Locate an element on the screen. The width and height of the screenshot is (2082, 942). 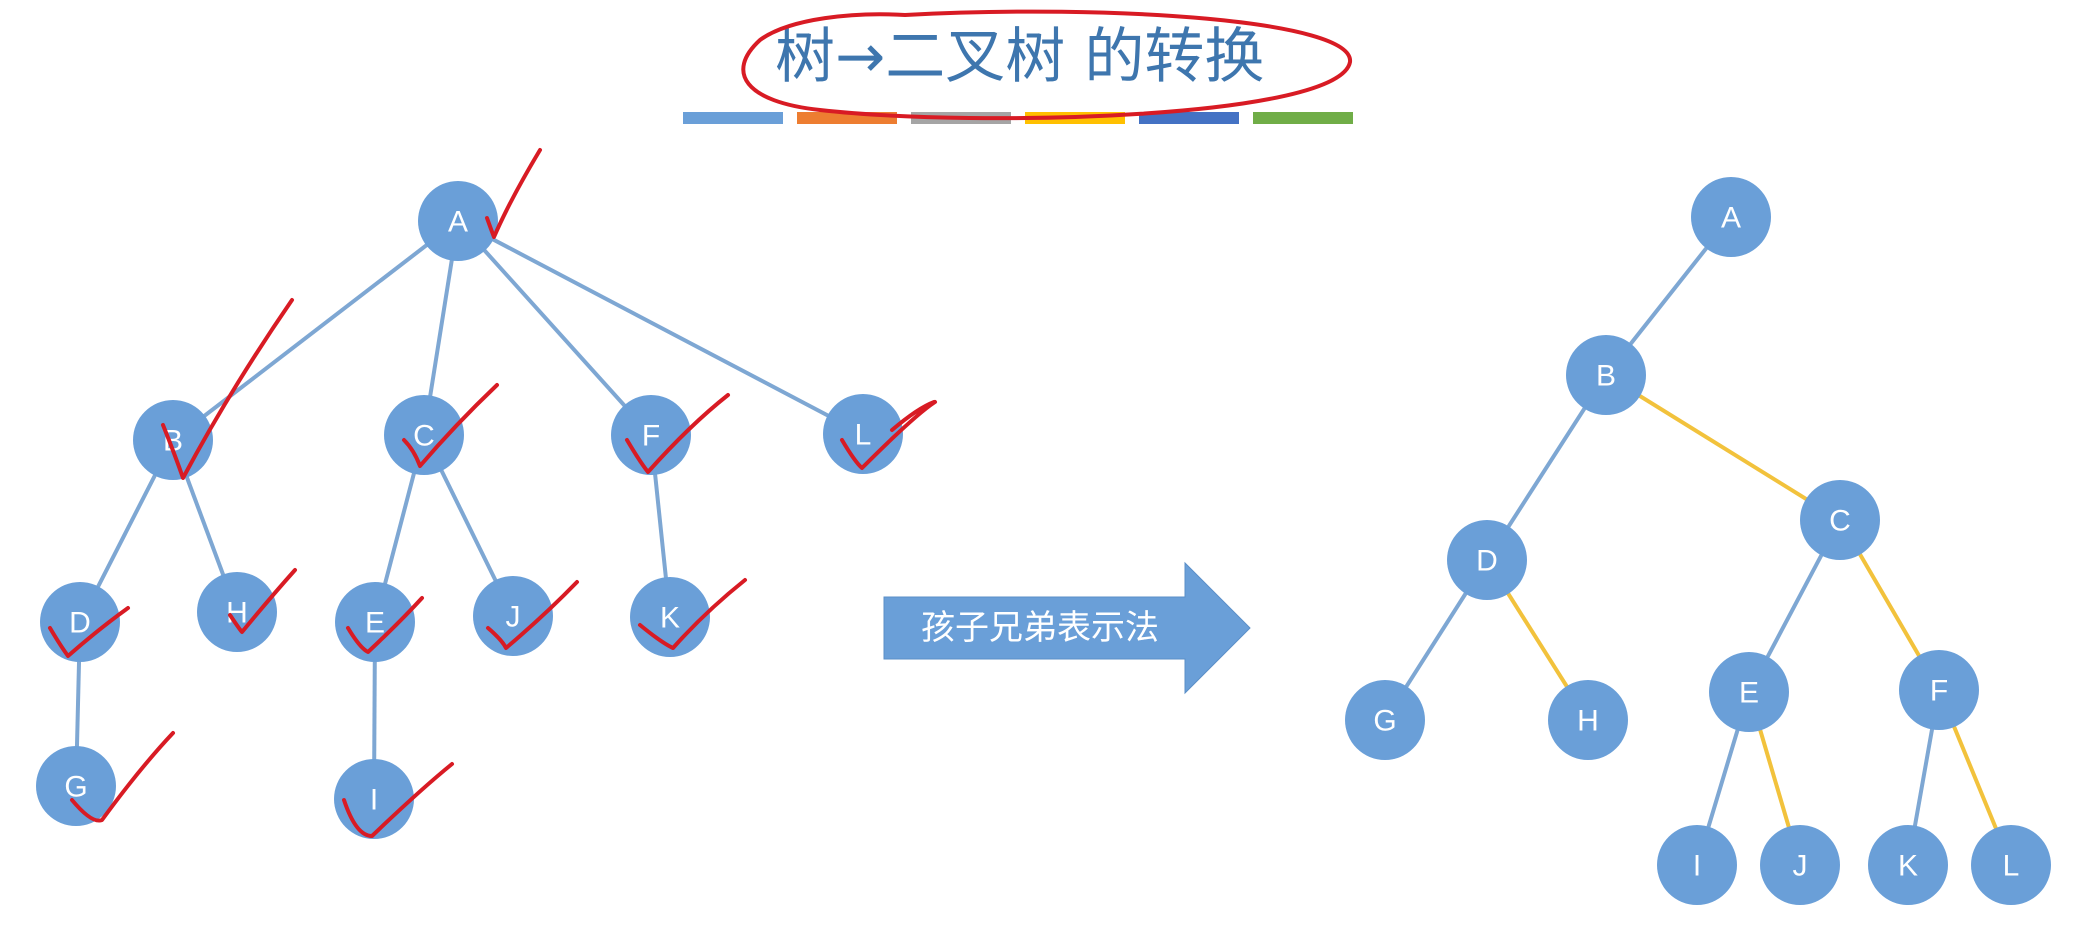
binary-node-d: D is located at coordinates (1487, 560).